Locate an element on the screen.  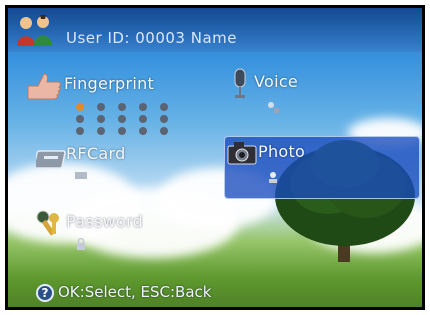
rfcard-status-icon is located at coordinates (81, 174).